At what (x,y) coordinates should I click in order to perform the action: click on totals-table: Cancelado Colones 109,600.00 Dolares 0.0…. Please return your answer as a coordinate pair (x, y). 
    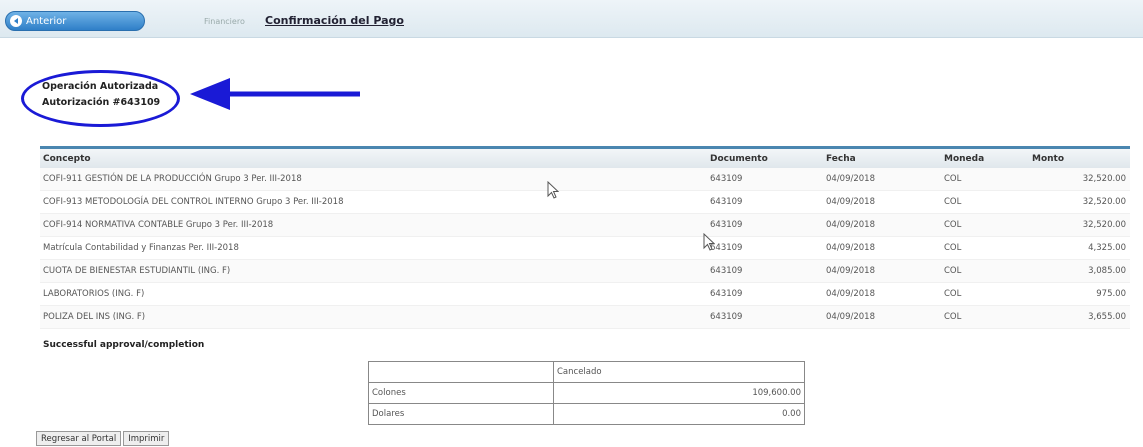
    Looking at the image, I should click on (586, 393).